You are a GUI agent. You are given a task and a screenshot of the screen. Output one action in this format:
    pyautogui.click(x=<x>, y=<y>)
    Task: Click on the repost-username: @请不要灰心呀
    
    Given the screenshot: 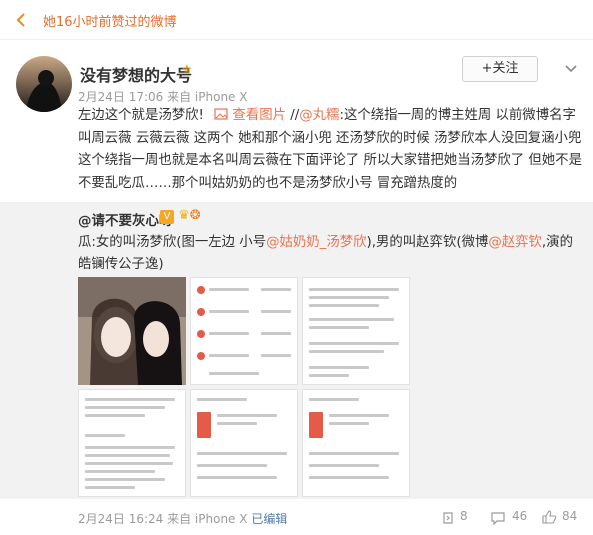 What is the action you would take?
    pyautogui.click(x=125, y=219)
    